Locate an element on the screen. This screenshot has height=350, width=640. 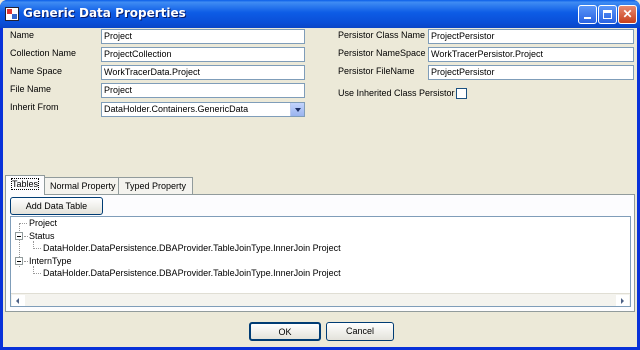
app-icon is located at coordinates (12, 14).